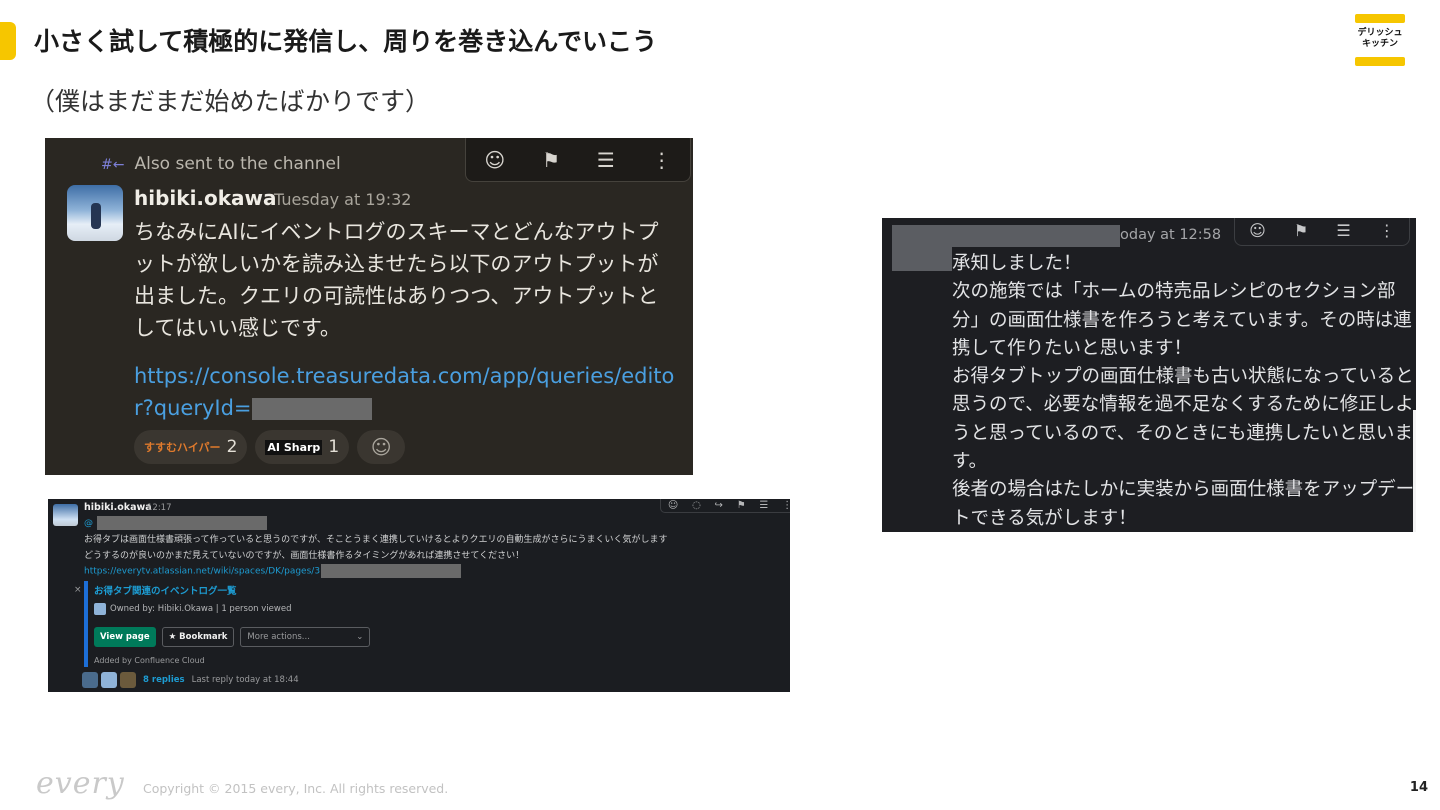 Image resolution: width=1440 pixels, height=810 pixels. I want to click on redacted-name, so click(1036, 236).